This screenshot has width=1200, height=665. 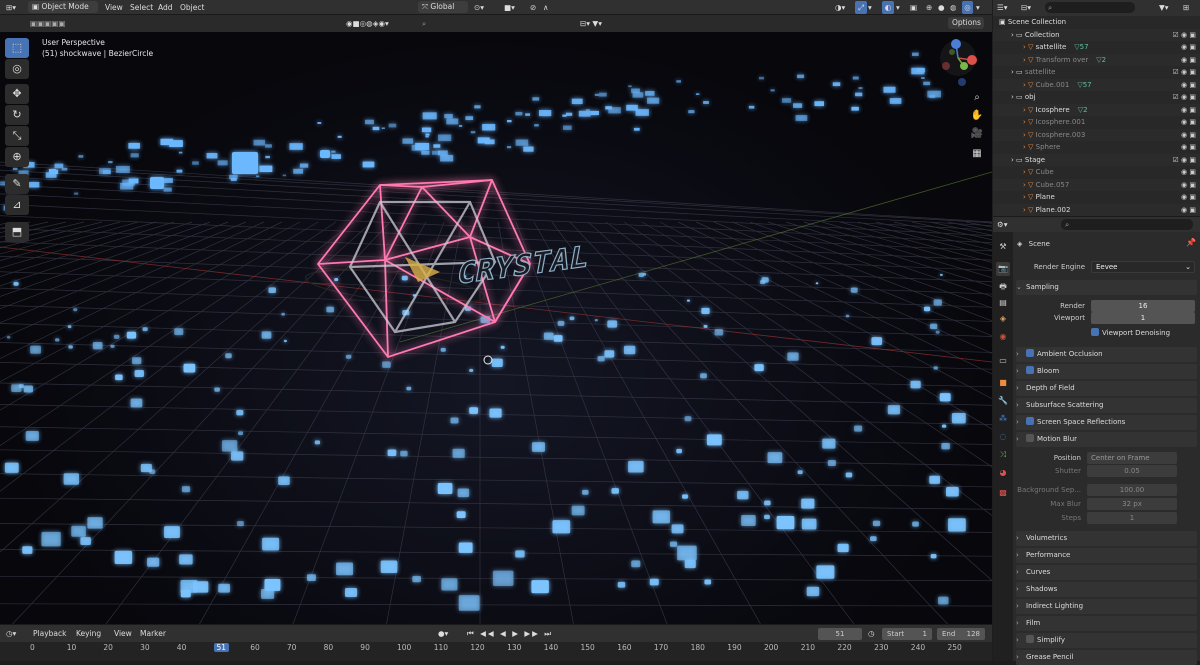 I want to click on gizmo-toggle-icon: ⤢, so click(x=861, y=7).